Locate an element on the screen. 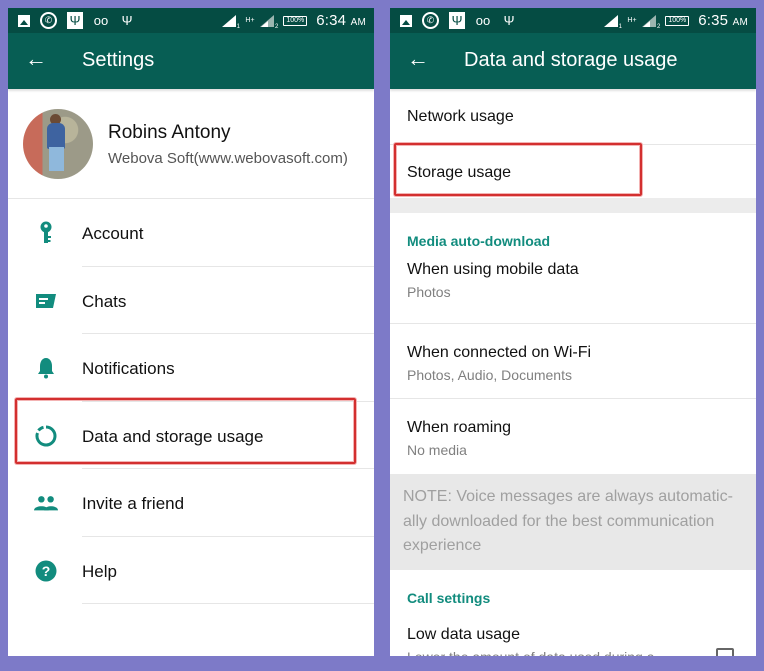 Image resolution: width=764 pixels, height=671 pixels. settings-item-notifications: Notifications is located at coordinates (191, 368).